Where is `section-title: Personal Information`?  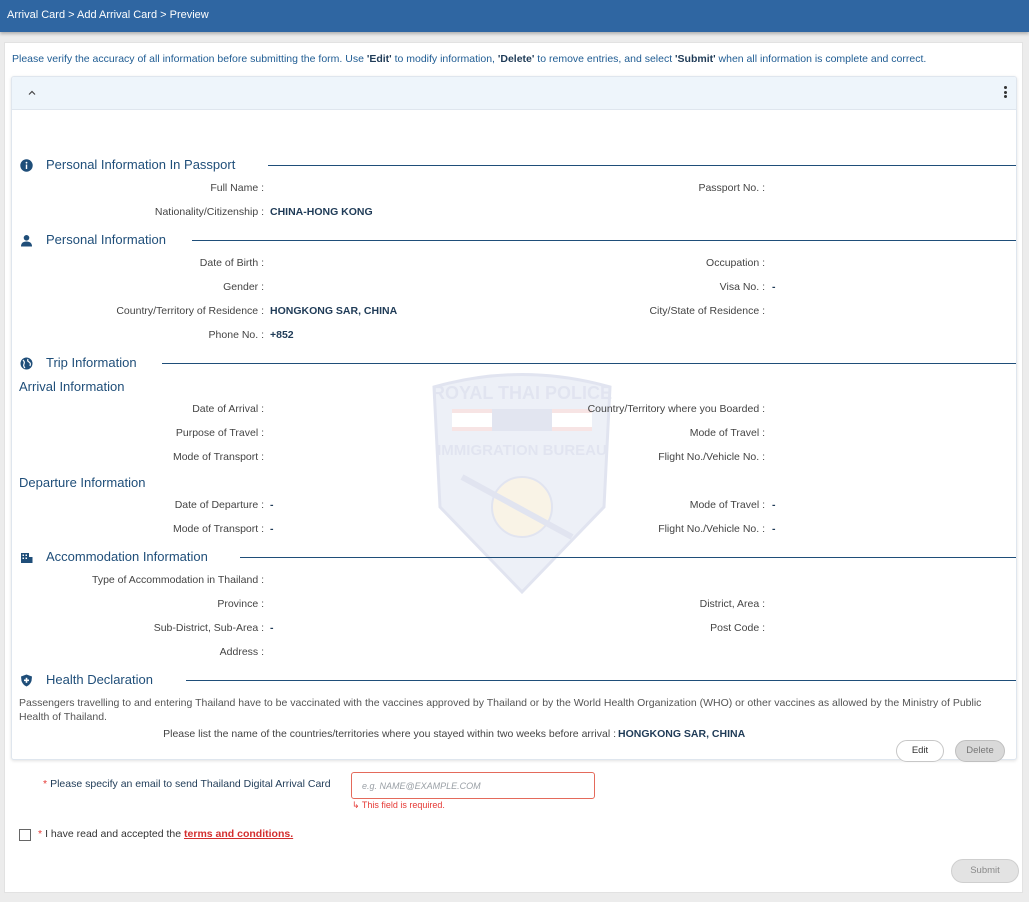 section-title: Personal Information is located at coordinates (106, 239).